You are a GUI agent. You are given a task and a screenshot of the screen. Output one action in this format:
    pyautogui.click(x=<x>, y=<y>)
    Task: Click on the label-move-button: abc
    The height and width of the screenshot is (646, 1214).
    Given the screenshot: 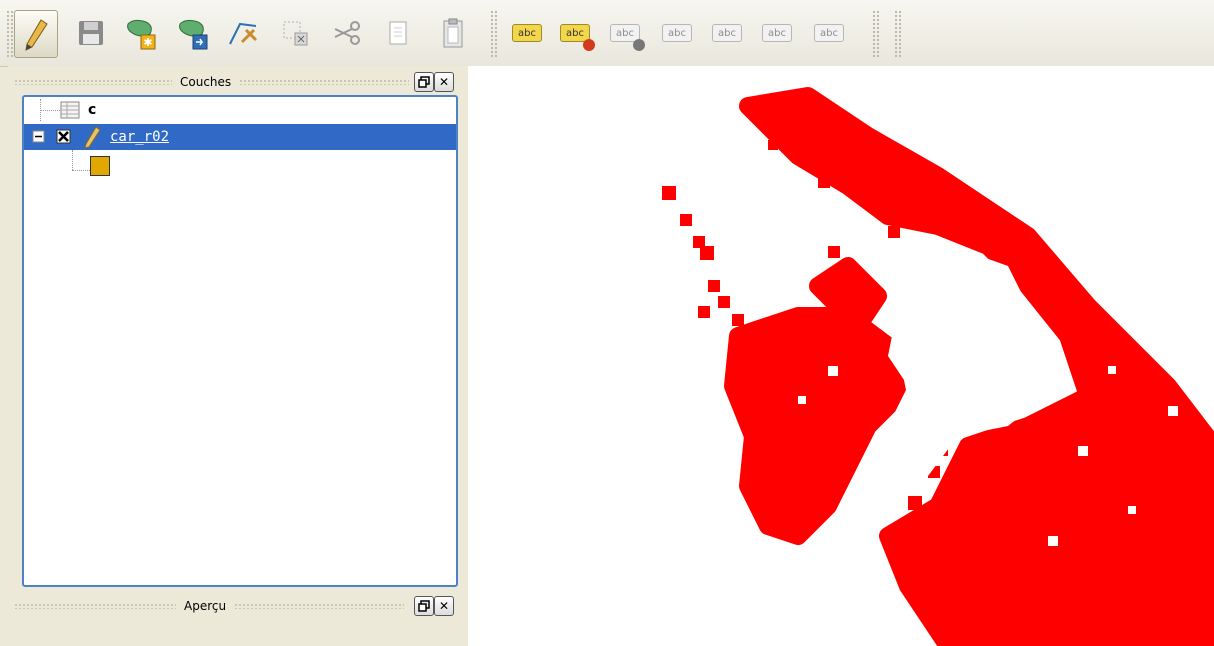 What is the action you would take?
    pyautogui.click(x=625, y=33)
    